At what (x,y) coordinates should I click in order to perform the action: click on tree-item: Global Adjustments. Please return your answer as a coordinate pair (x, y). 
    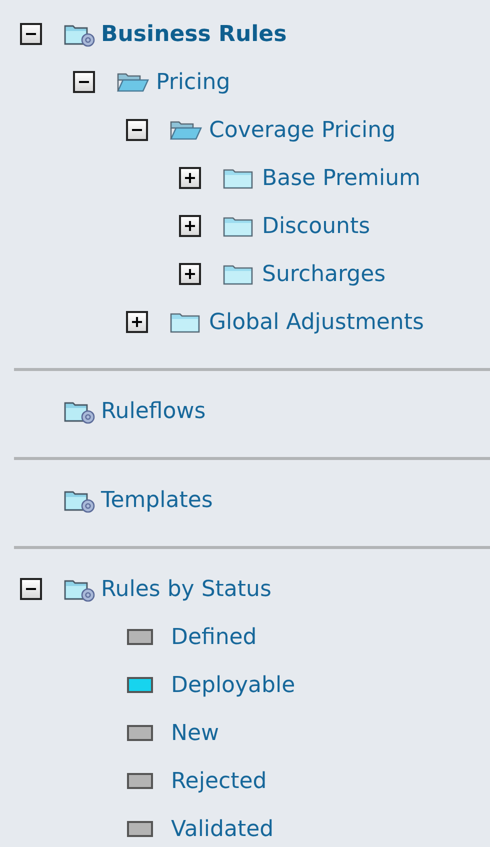
    Looking at the image, I should click on (316, 322).